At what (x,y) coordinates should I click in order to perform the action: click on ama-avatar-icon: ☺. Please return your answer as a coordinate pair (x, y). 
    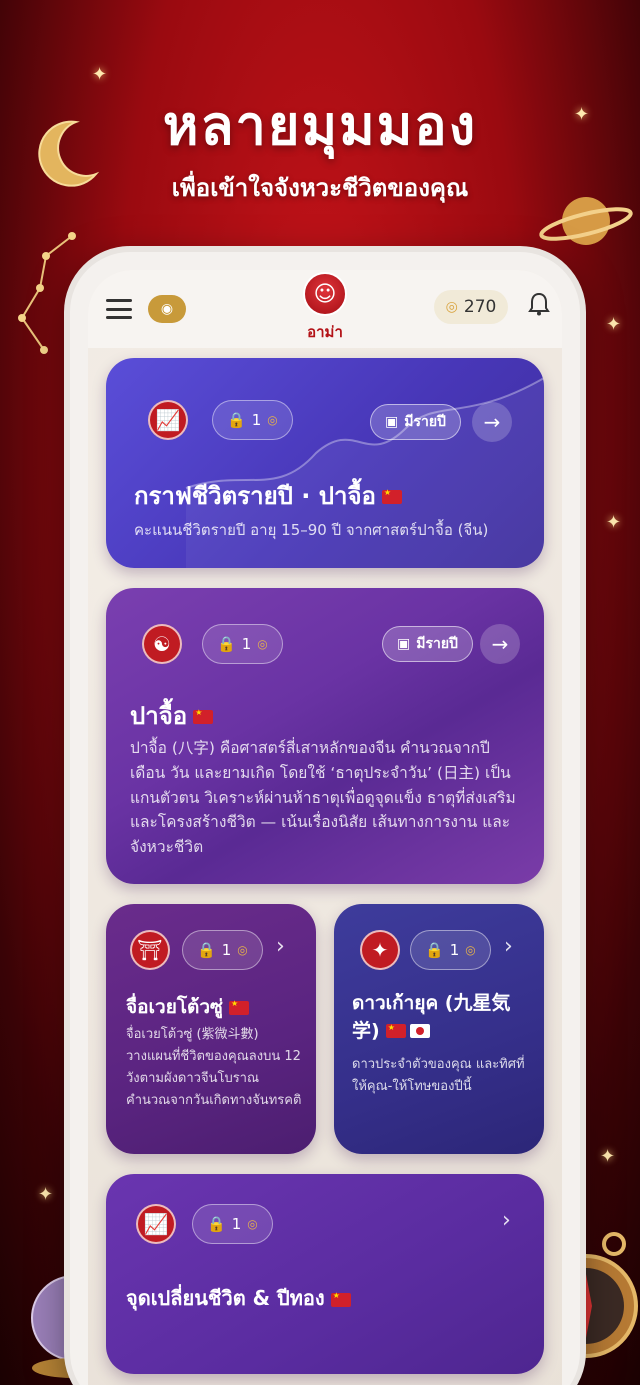
    Looking at the image, I should click on (325, 294).